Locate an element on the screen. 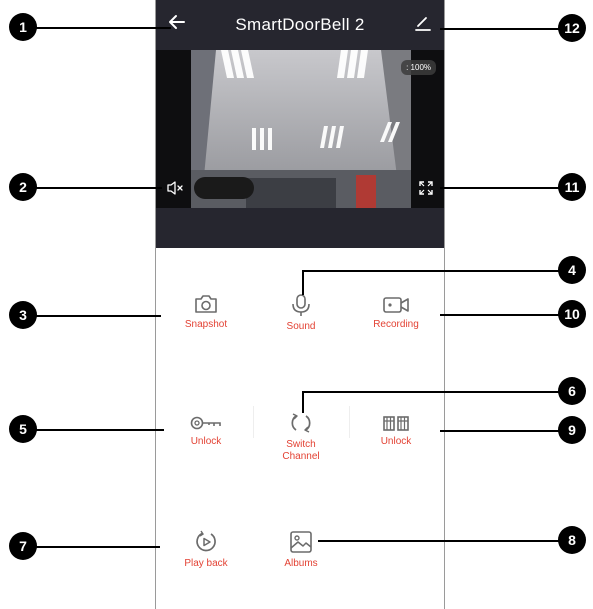 The height and width of the screenshot is (609, 593). recording-label: Recording is located at coordinates (396, 324).